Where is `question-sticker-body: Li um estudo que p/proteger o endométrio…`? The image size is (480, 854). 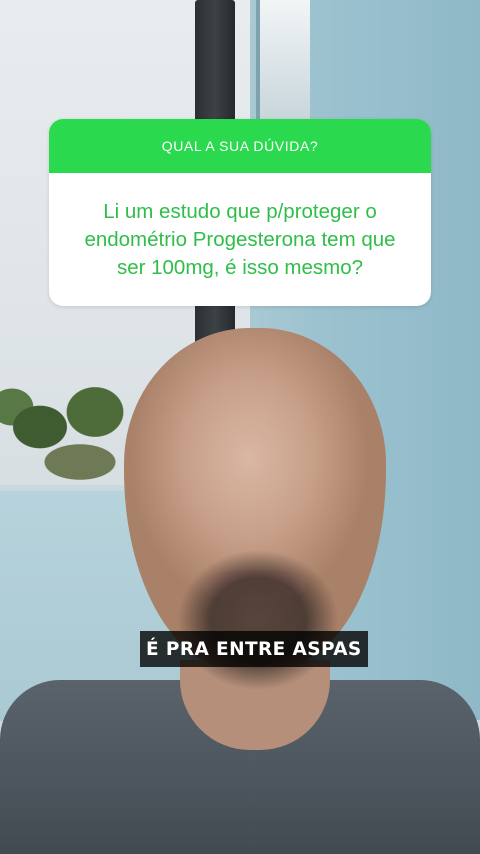 question-sticker-body: Li um estudo que p/proteger o endométrio… is located at coordinates (240, 239).